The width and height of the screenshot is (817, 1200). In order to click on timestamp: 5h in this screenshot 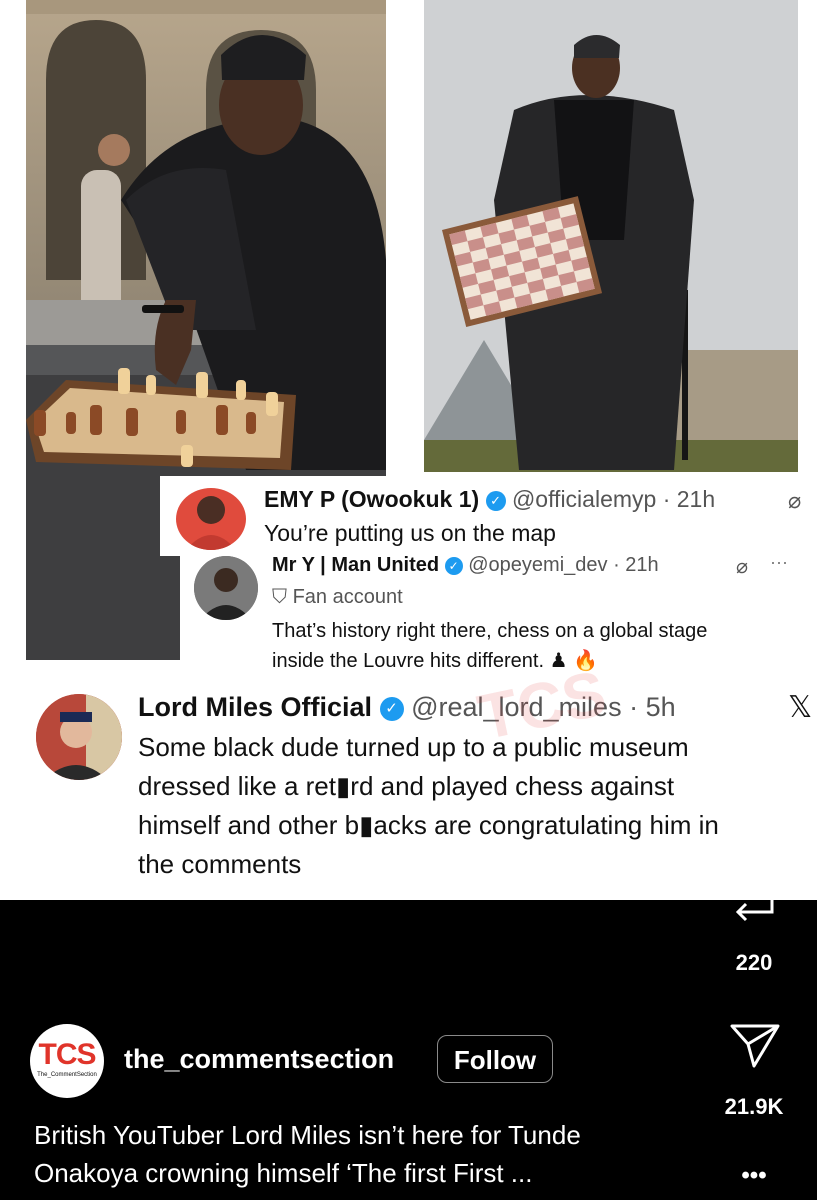, I will do `click(661, 707)`.